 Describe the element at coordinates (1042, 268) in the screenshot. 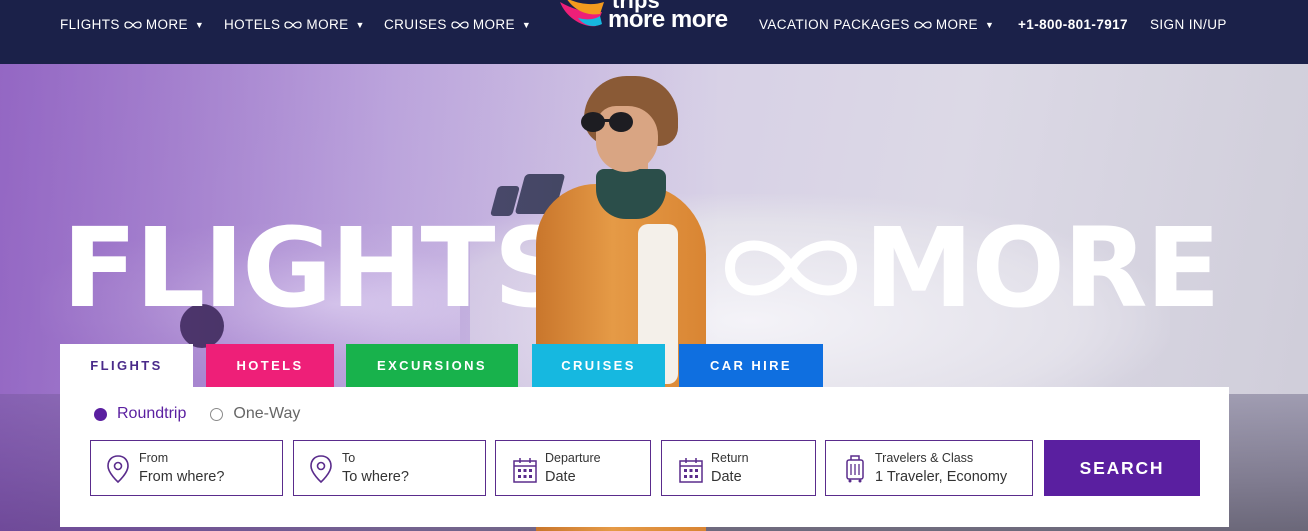

I see `hero-title-right: MORE` at that location.